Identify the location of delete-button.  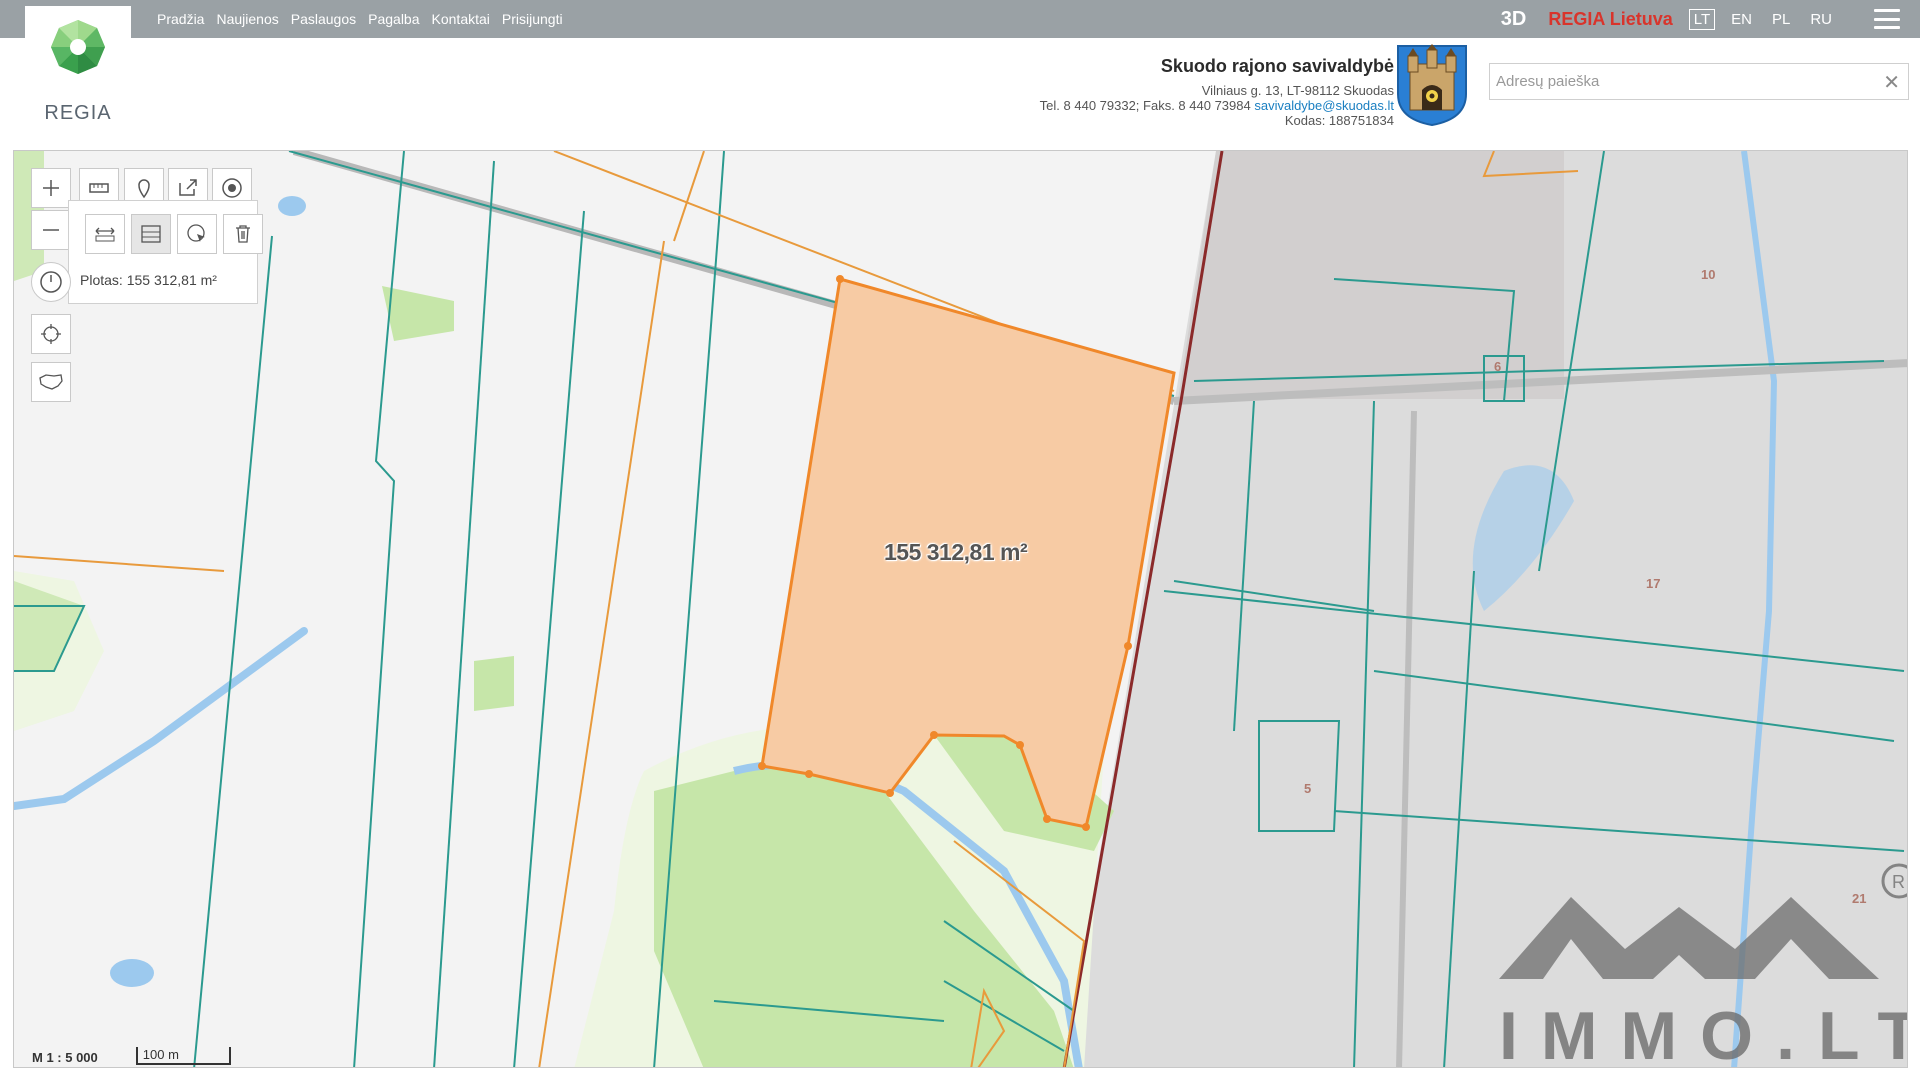
(243, 234).